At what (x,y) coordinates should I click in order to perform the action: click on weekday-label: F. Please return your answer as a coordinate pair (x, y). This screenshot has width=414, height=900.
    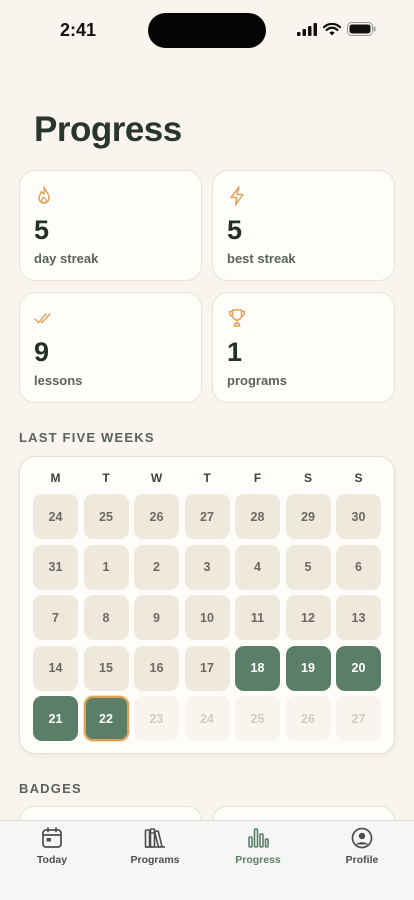
    Looking at the image, I should click on (257, 478).